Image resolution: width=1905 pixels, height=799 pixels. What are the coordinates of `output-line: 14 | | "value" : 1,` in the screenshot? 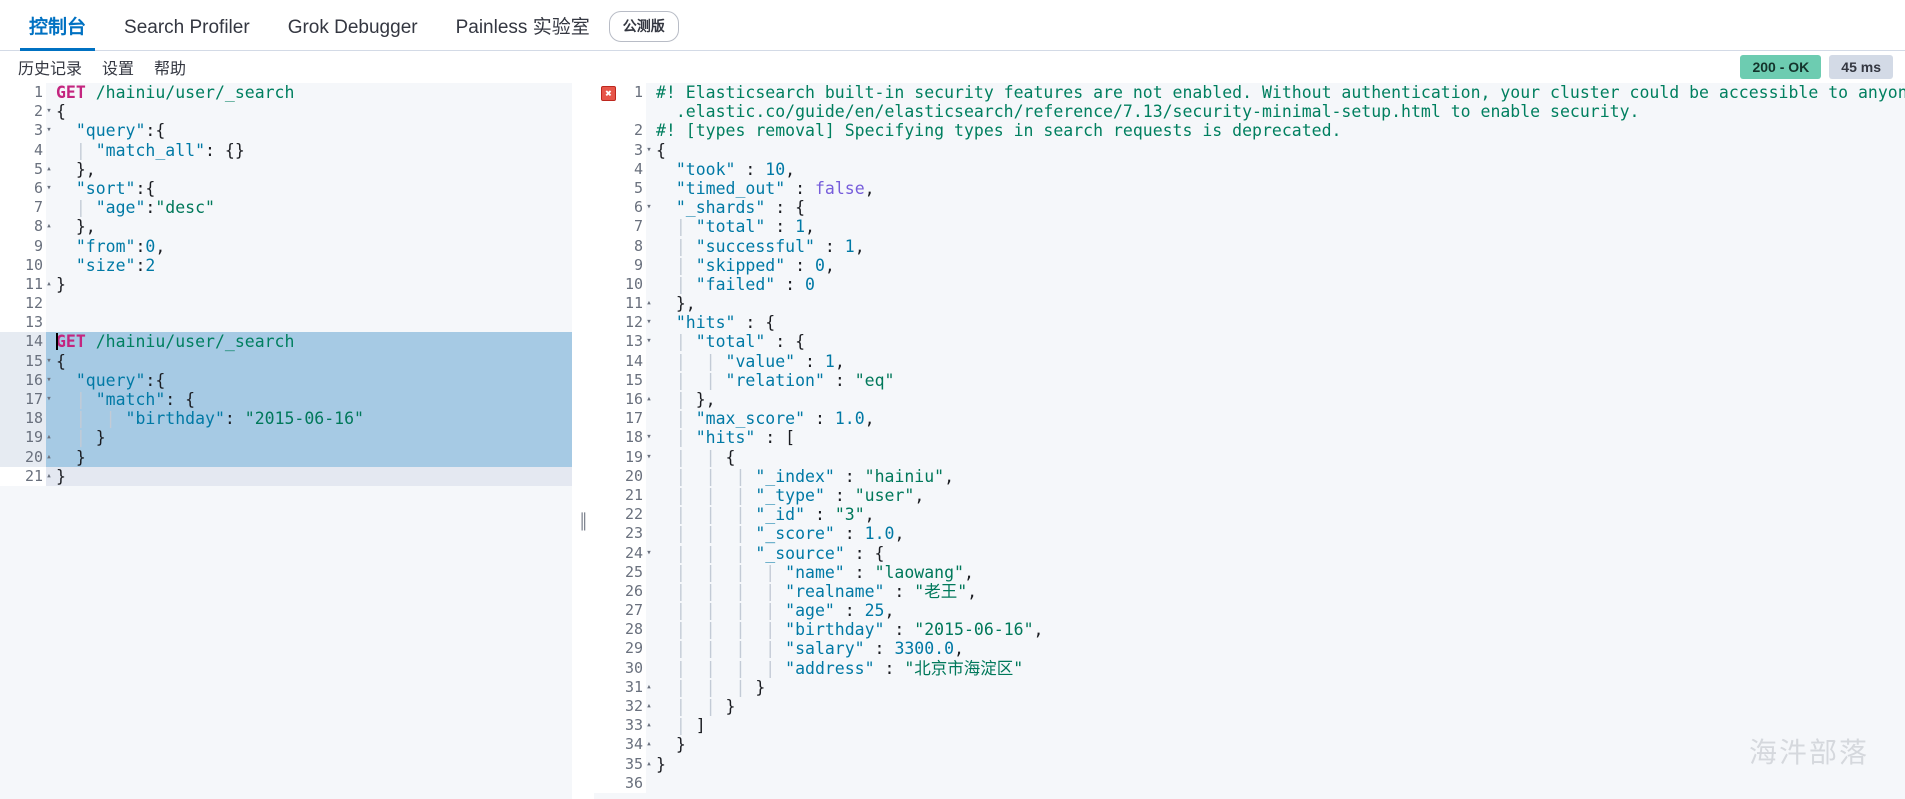 It's located at (1249, 361).